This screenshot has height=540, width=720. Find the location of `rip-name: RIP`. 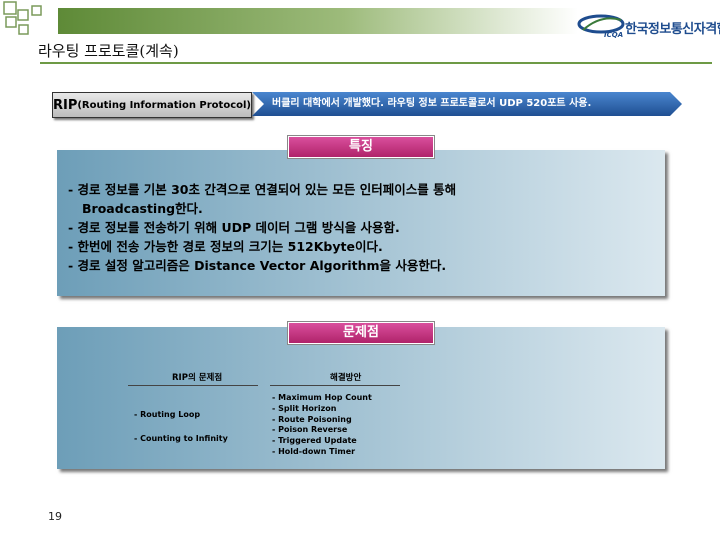

rip-name: RIP is located at coordinates (65, 105).